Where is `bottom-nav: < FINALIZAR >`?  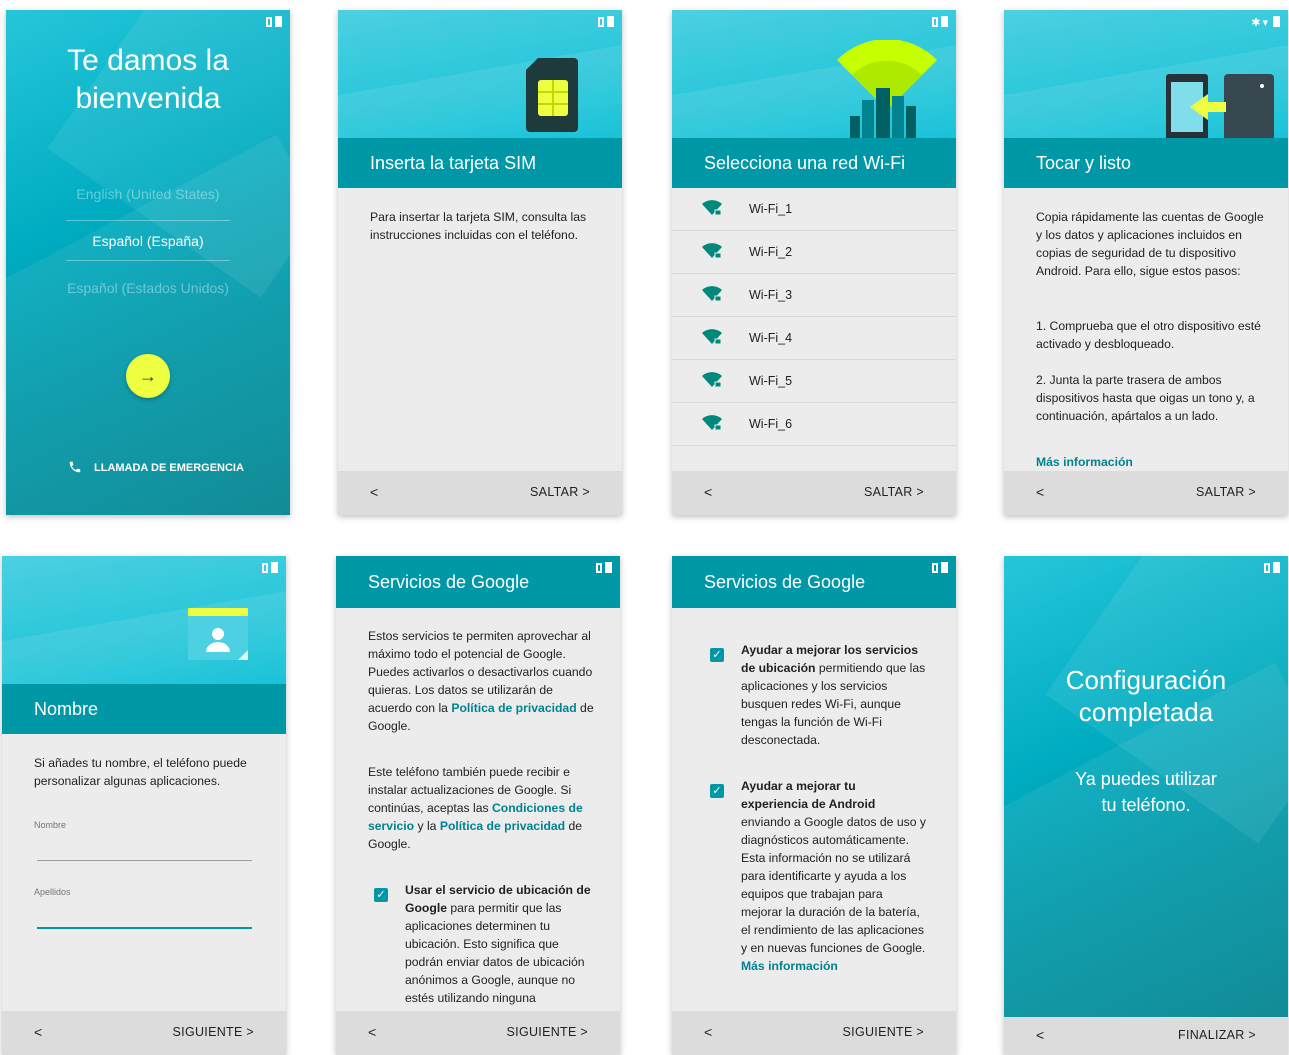
bottom-nav: < FINALIZAR > is located at coordinates (1146, 1036).